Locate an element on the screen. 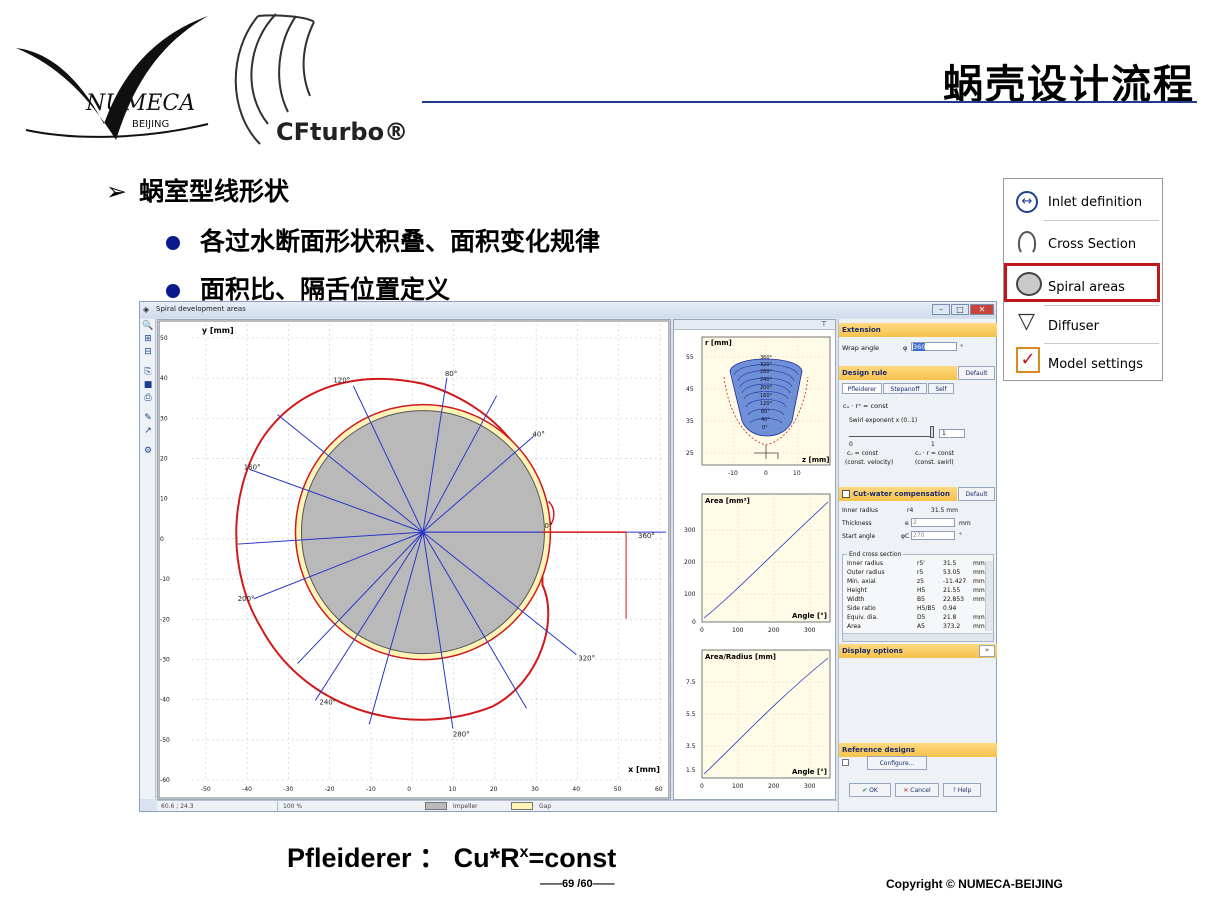  end-section-cell: mm is located at coordinates (979, 563).